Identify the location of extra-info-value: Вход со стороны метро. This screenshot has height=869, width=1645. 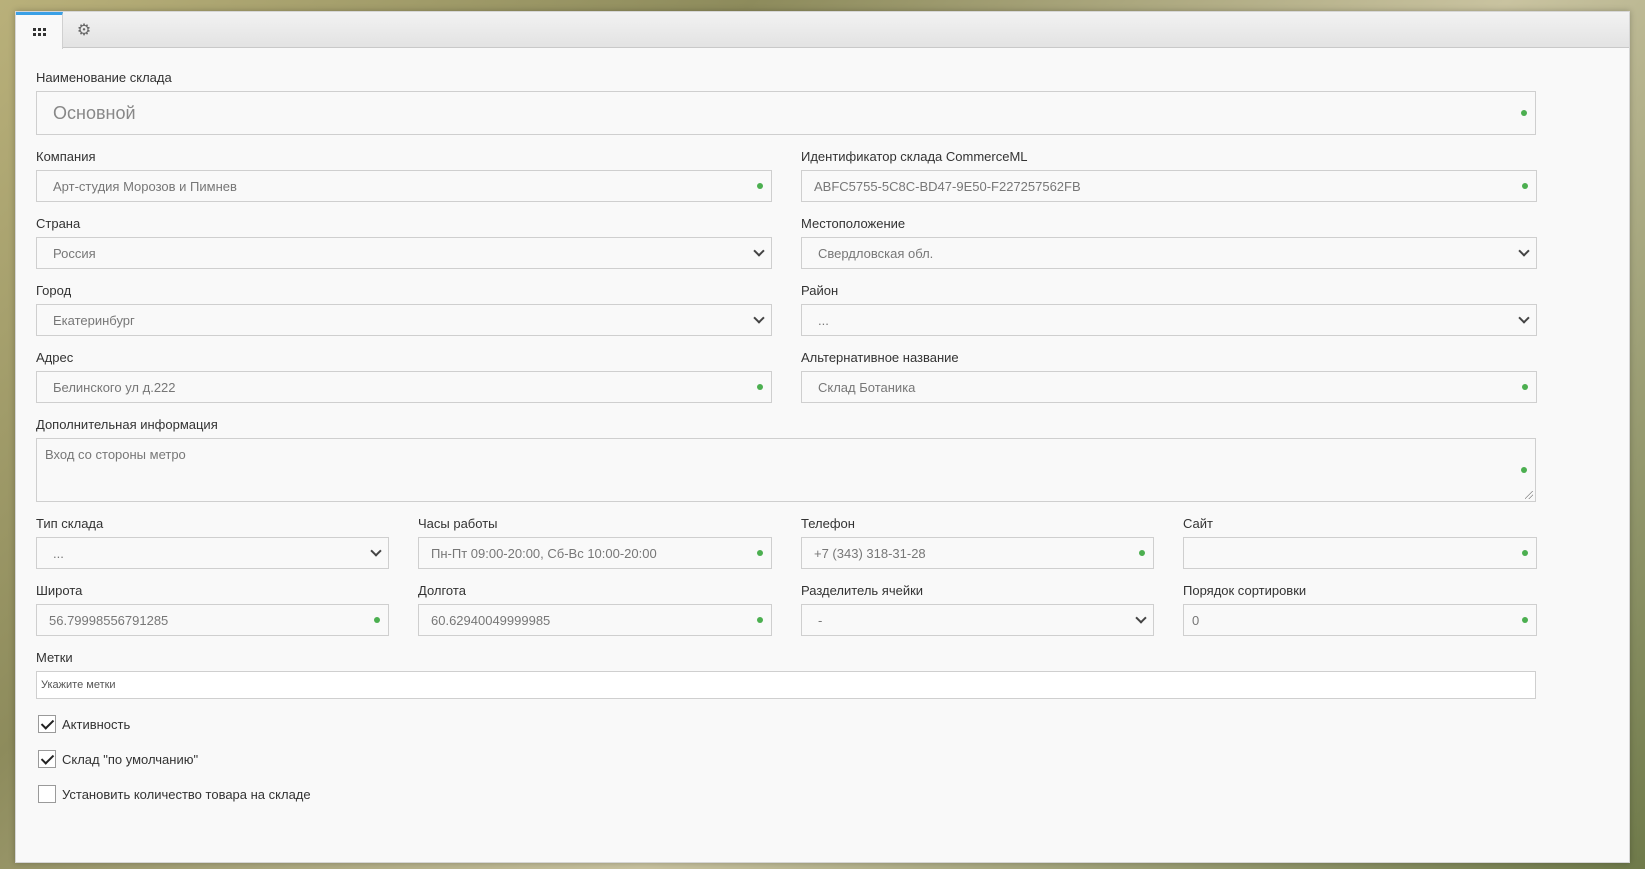
(115, 454).